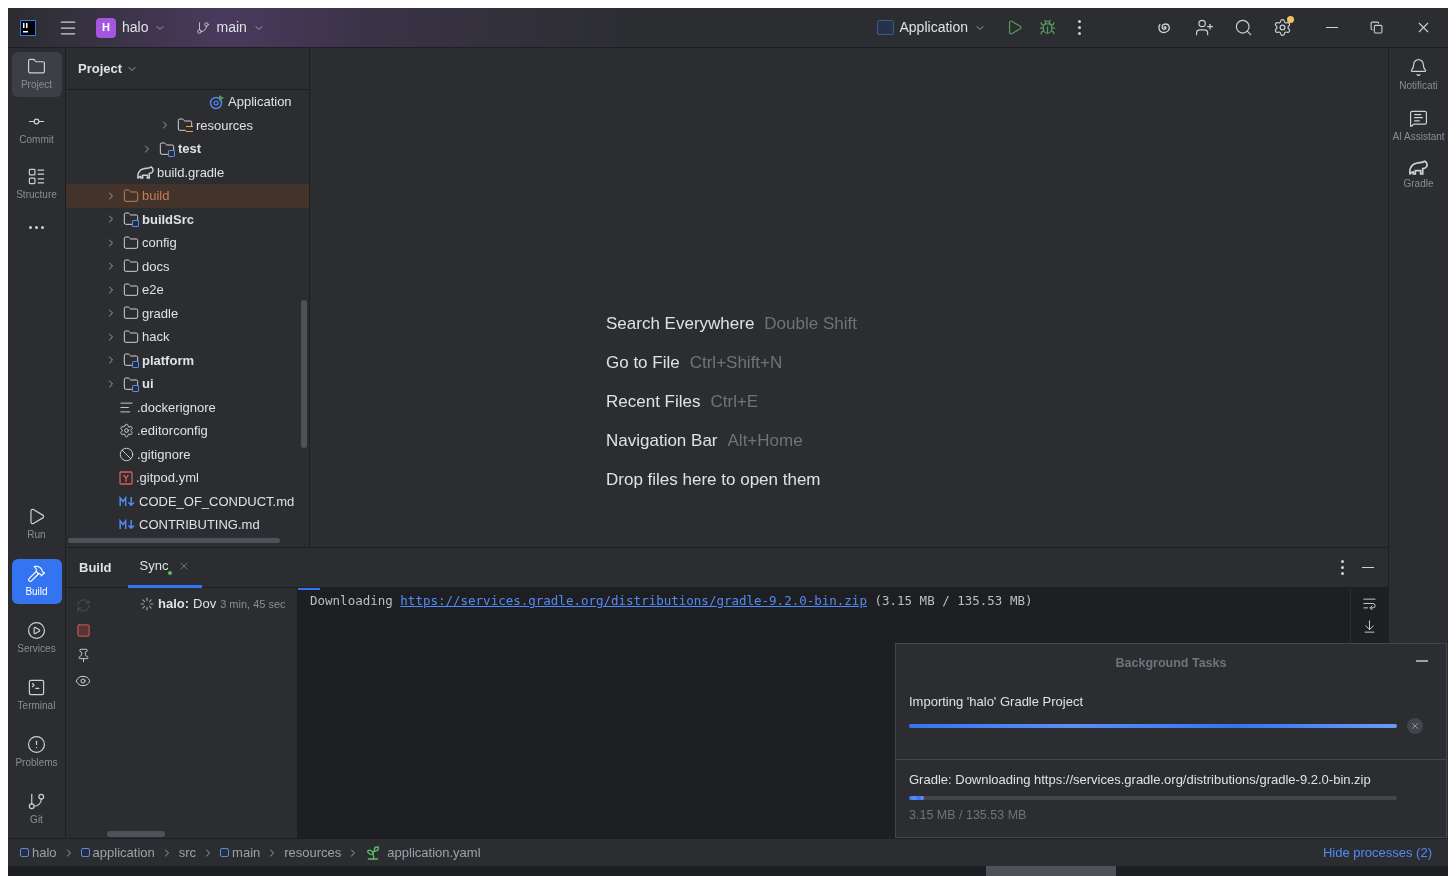  Describe the element at coordinates (126, 477) in the screenshot. I see `yaml-file-icon` at that location.